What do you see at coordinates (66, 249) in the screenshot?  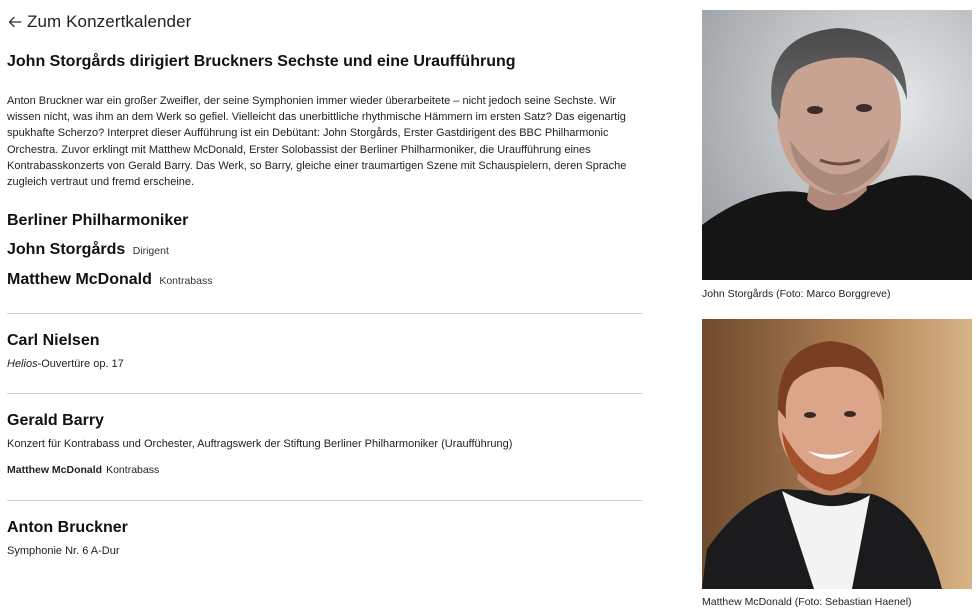 I see `artist-name: John Storgårds` at bounding box center [66, 249].